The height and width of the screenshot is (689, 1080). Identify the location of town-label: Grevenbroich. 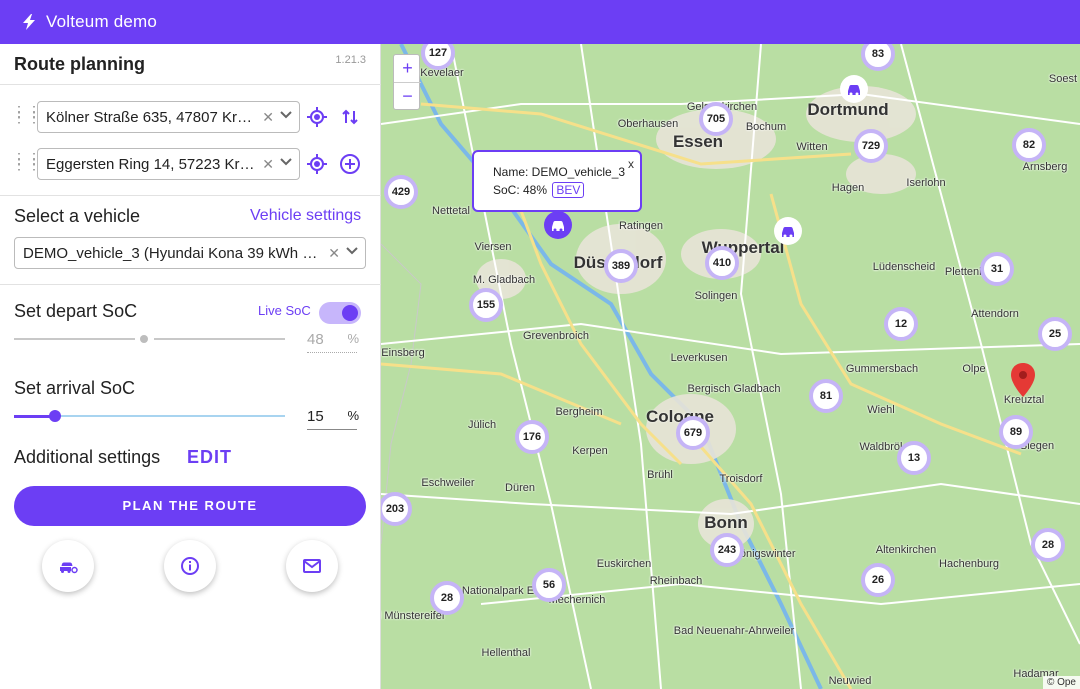
(556, 336).